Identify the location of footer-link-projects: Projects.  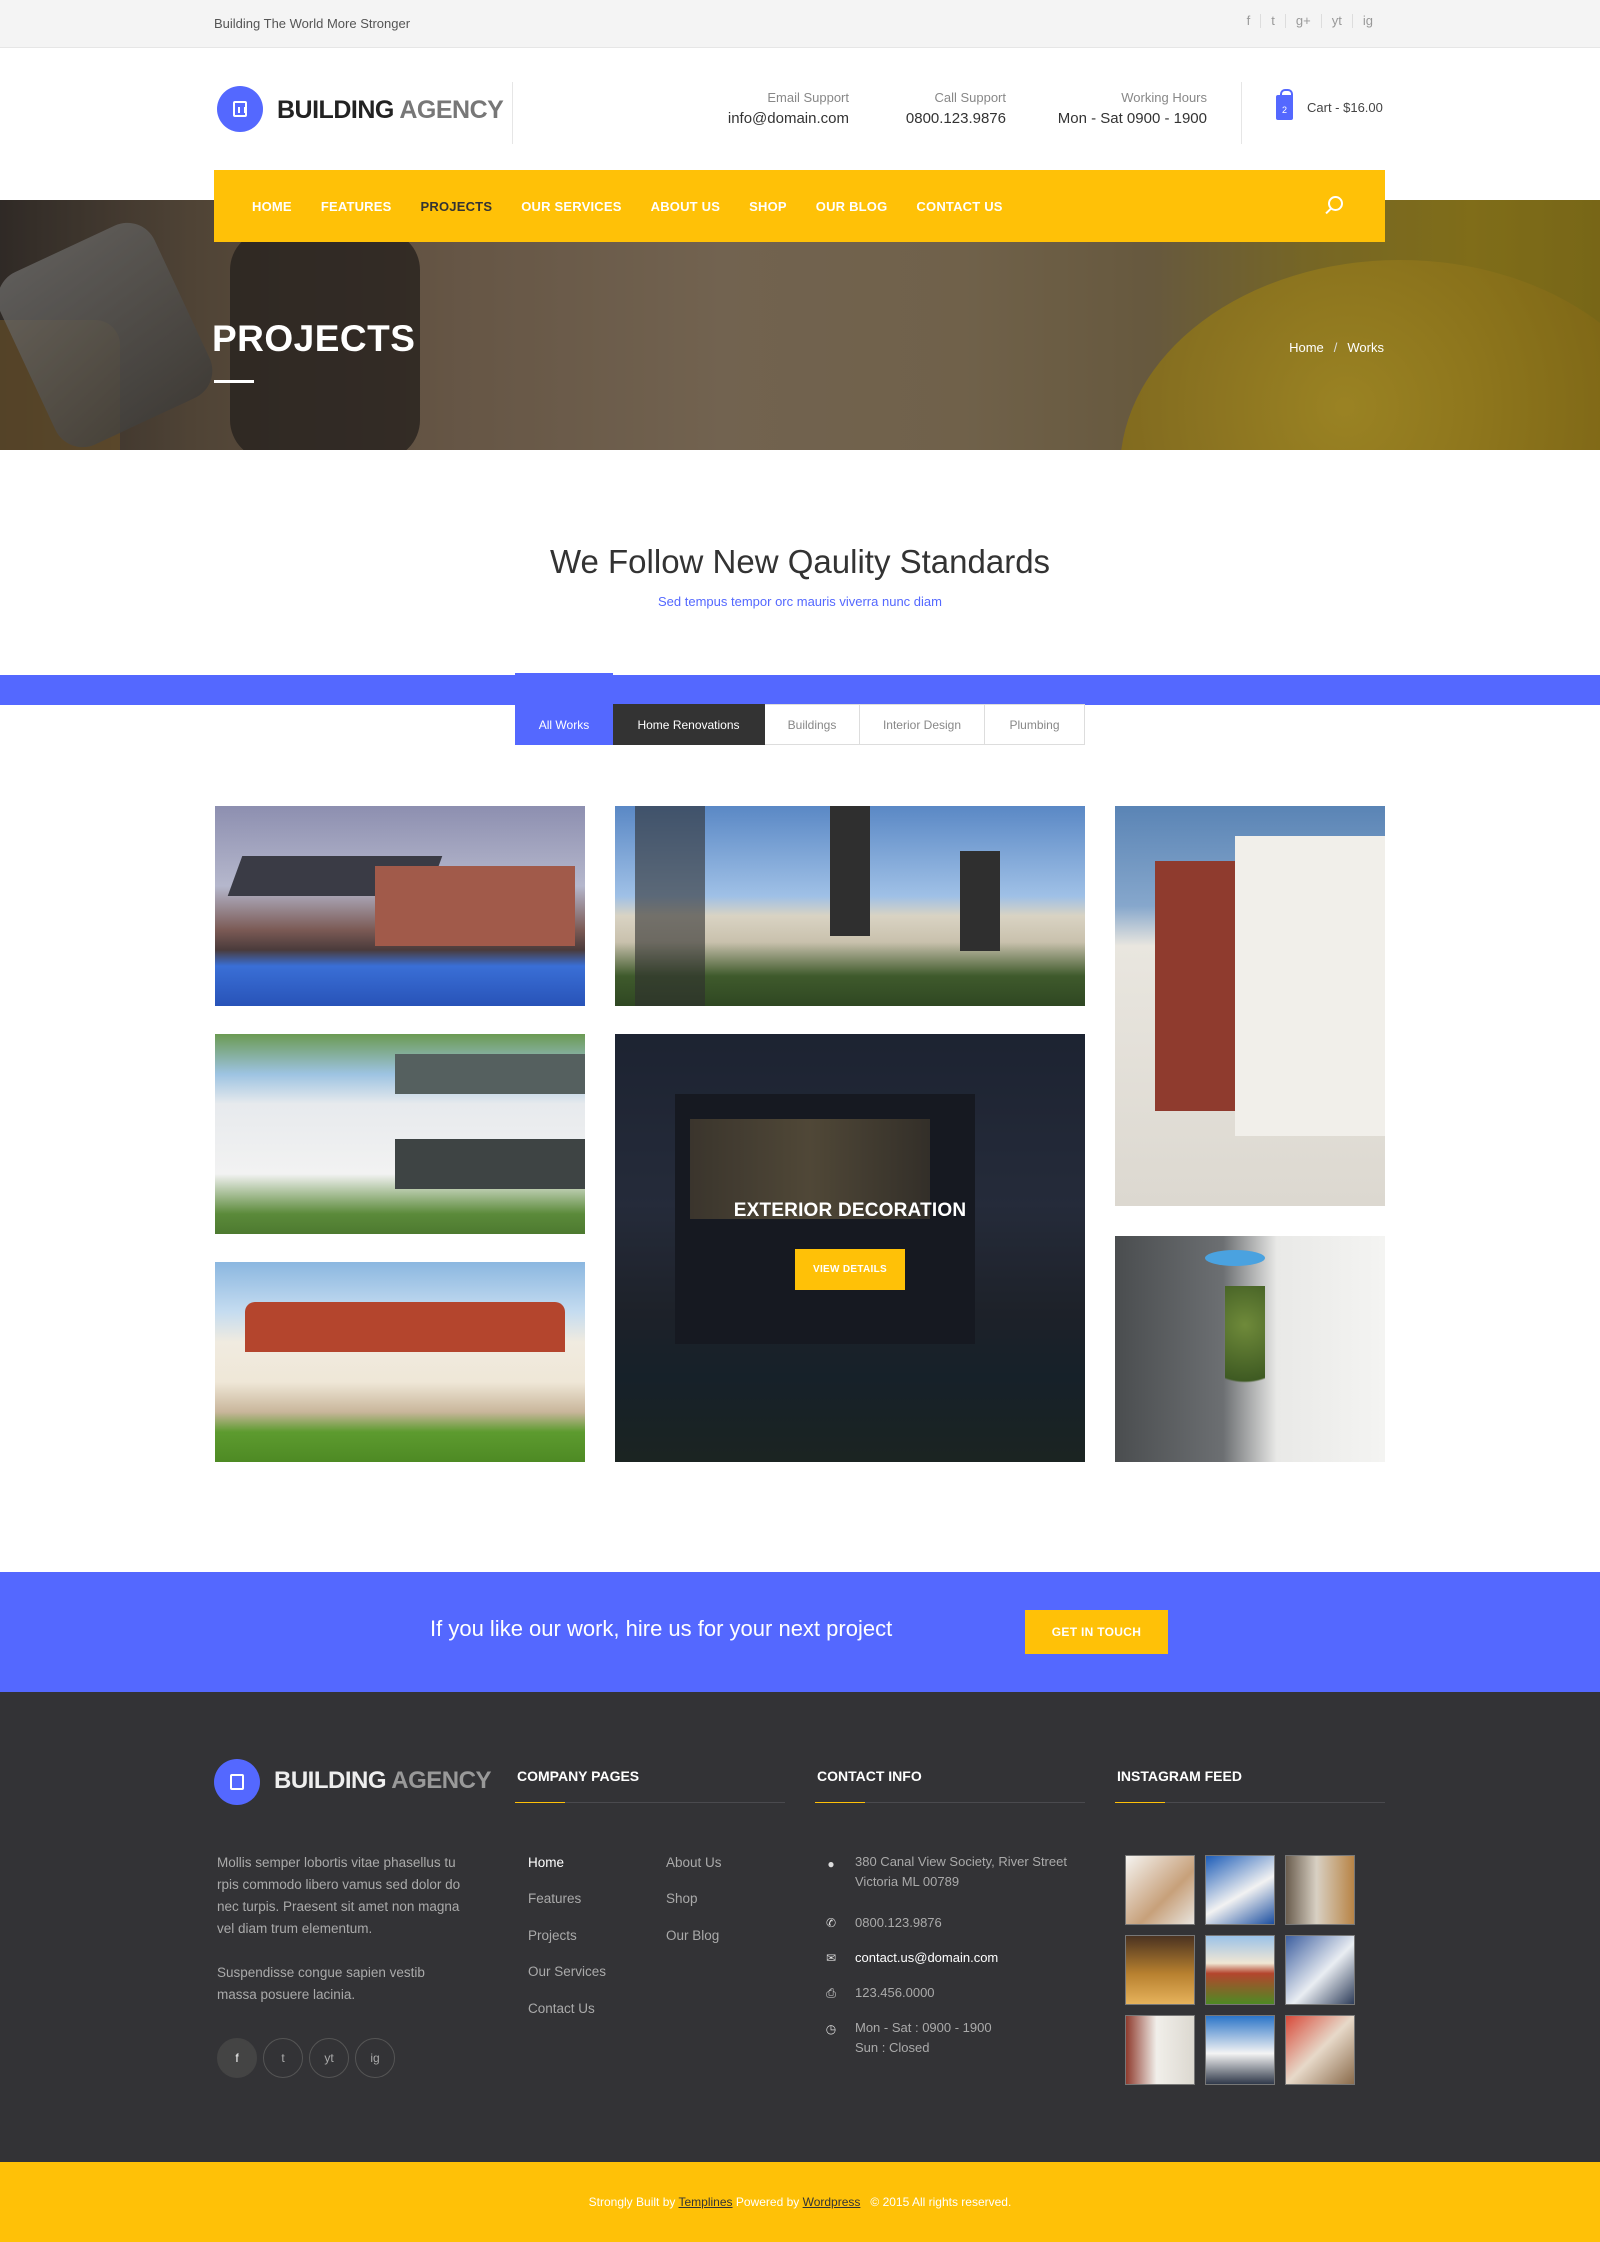
(552, 1935).